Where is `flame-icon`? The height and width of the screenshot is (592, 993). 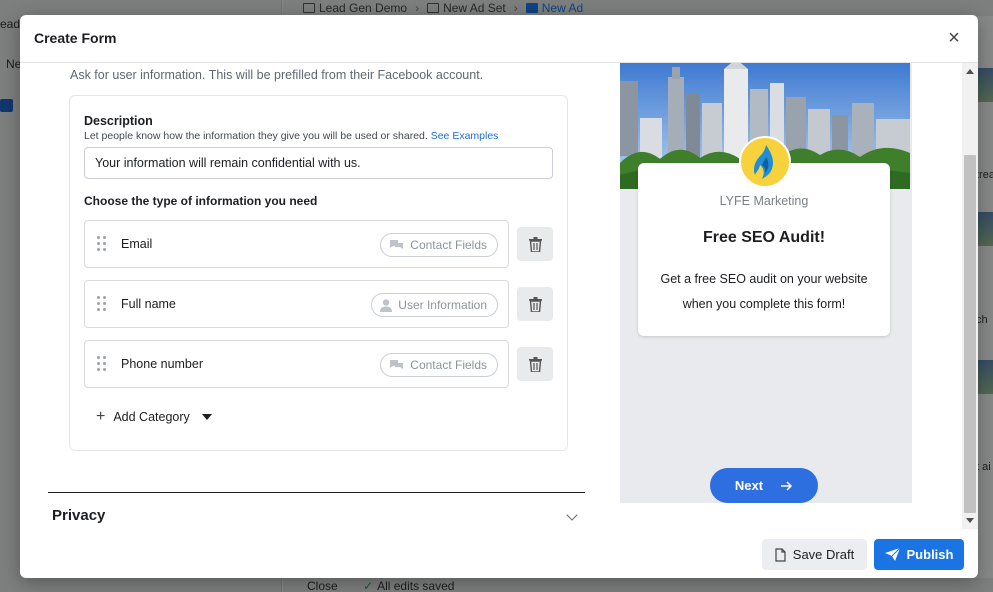
flame-icon is located at coordinates (763, 162).